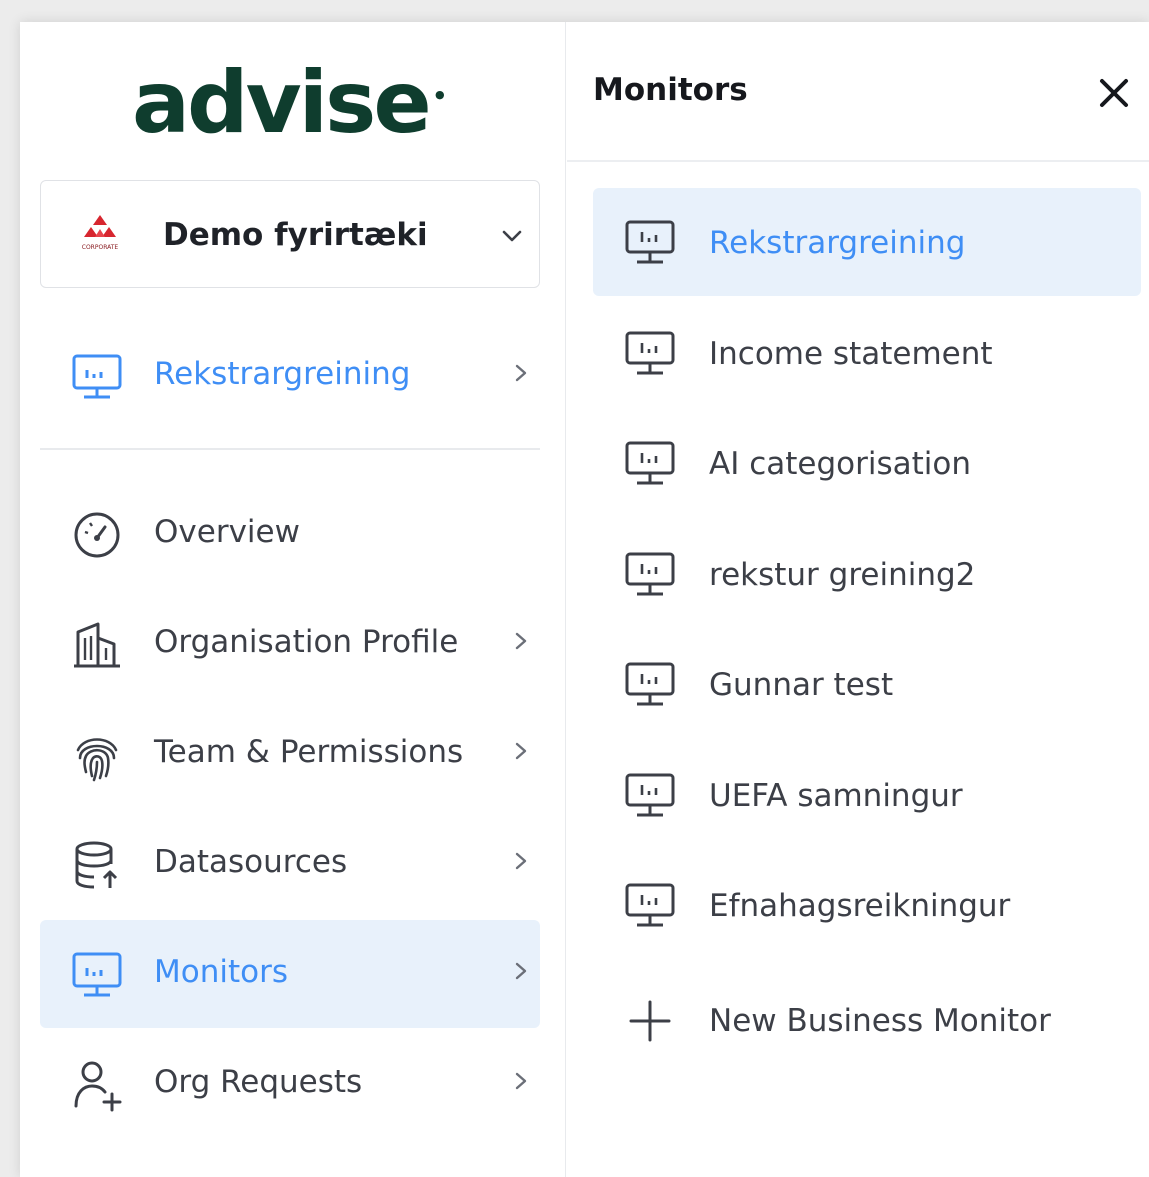 The height and width of the screenshot is (1177, 1149). Describe the element at coordinates (309, 752) in the screenshot. I see `sidebar-item-label: Team & Permissions` at that location.